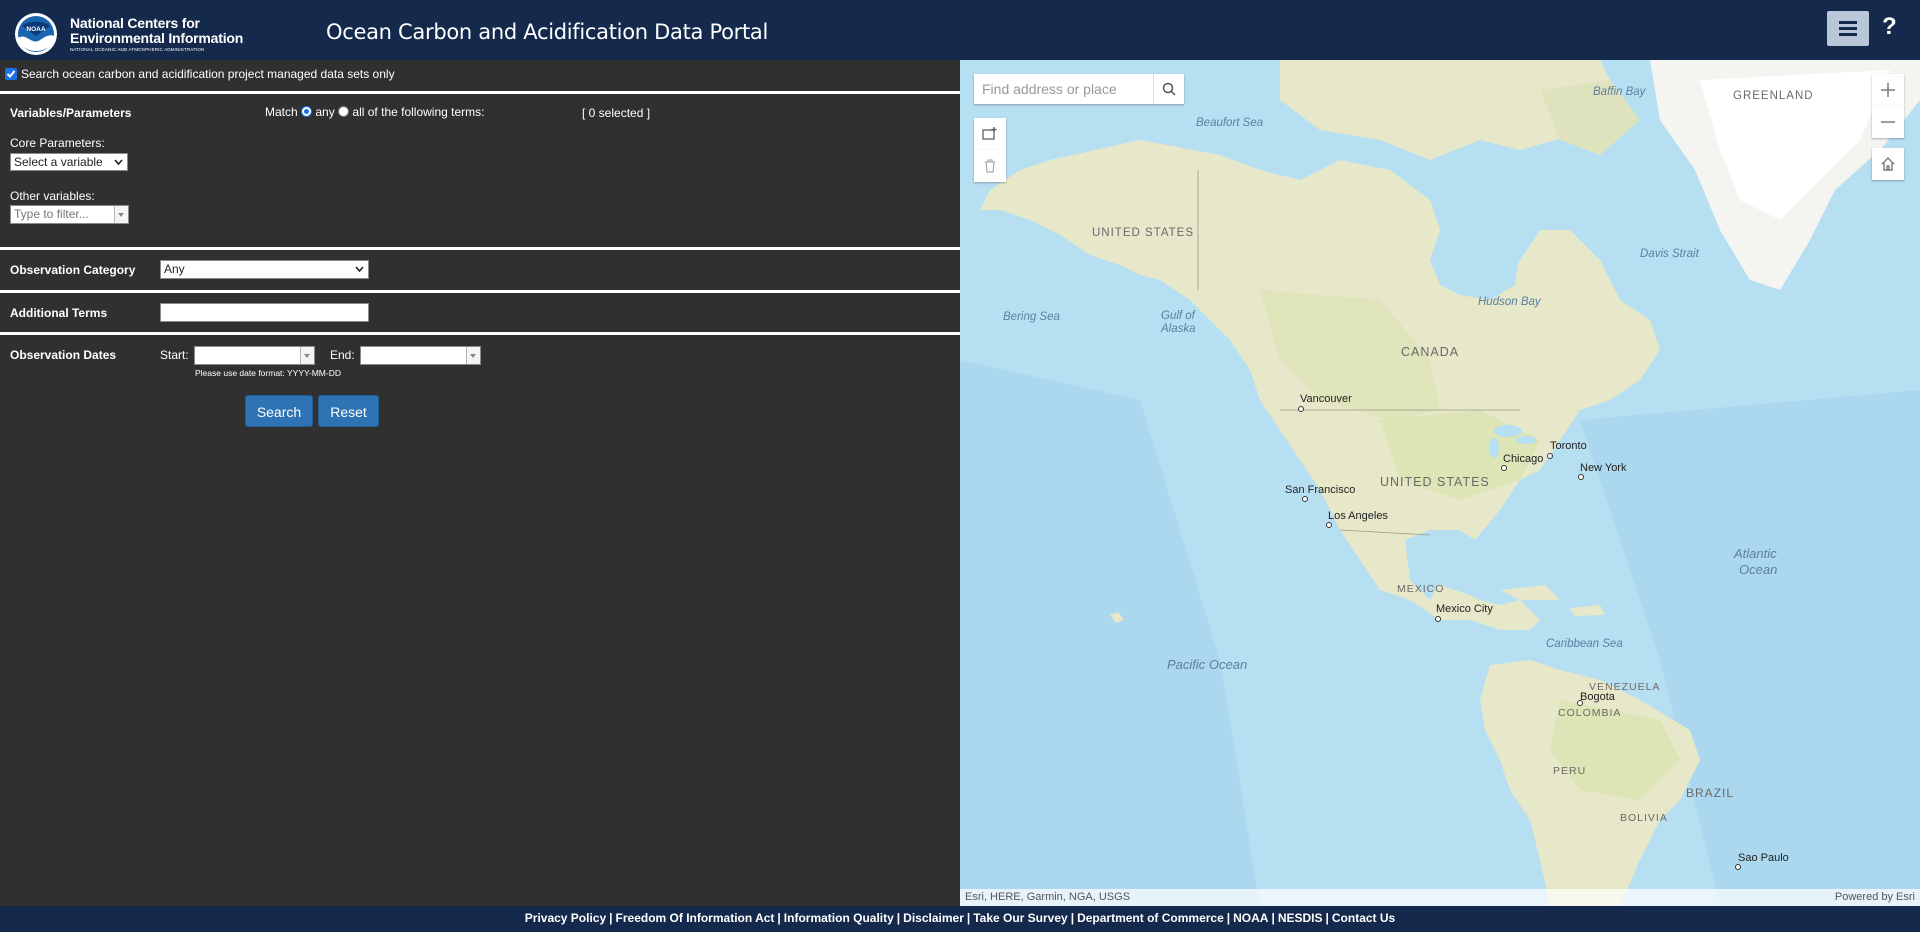  What do you see at coordinates (1523, 459) in the screenshot?
I see `map-label-chicago: Chicago` at bounding box center [1523, 459].